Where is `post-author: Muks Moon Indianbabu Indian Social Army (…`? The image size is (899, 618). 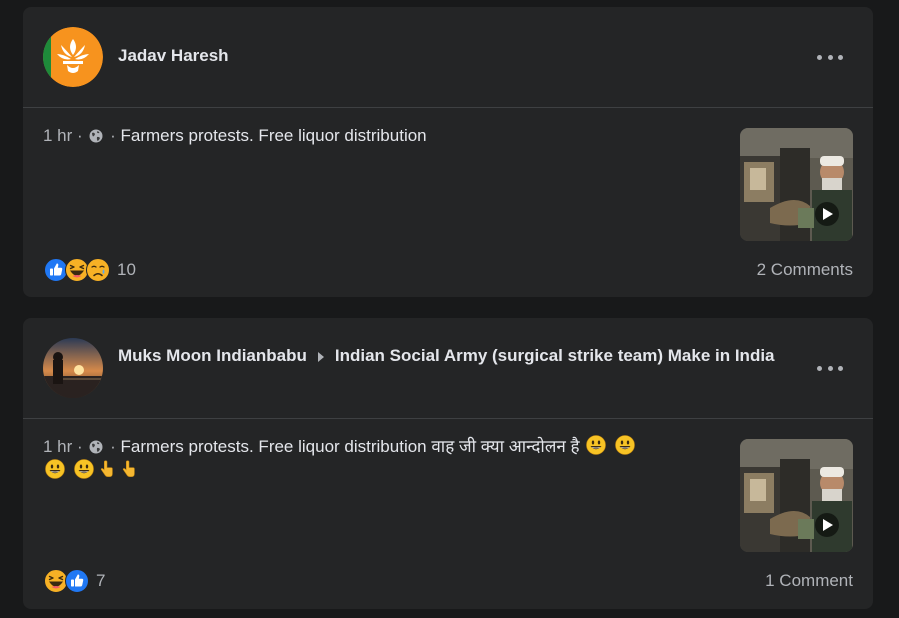
post-author: Muks Moon Indianbabu Indian Social Army (… is located at coordinates (448, 356).